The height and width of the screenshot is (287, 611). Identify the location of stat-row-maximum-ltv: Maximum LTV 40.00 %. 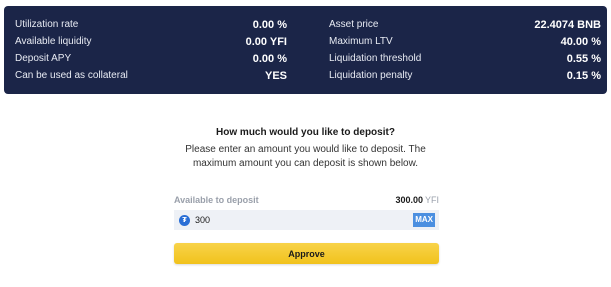
(465, 41).